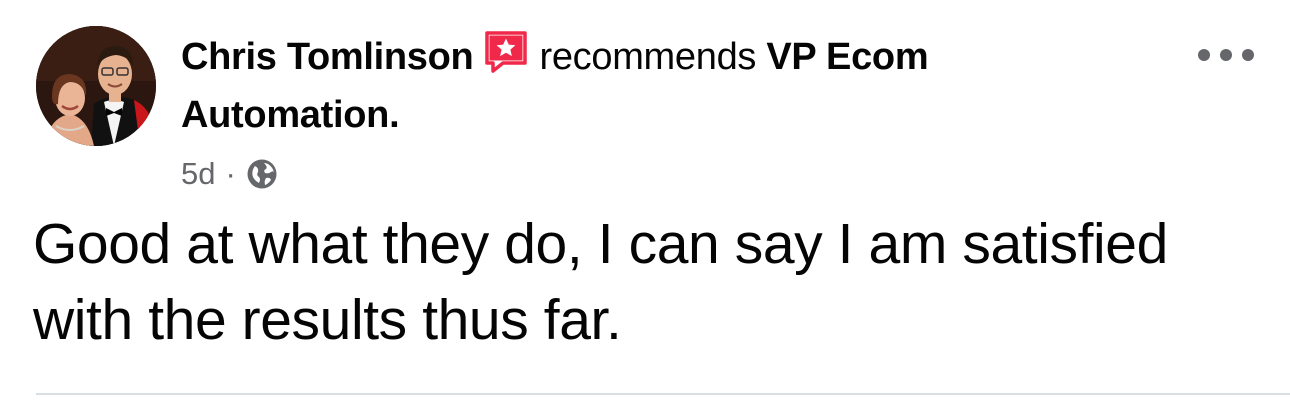  I want to click on recommendation-star-icon, so click(506, 52).